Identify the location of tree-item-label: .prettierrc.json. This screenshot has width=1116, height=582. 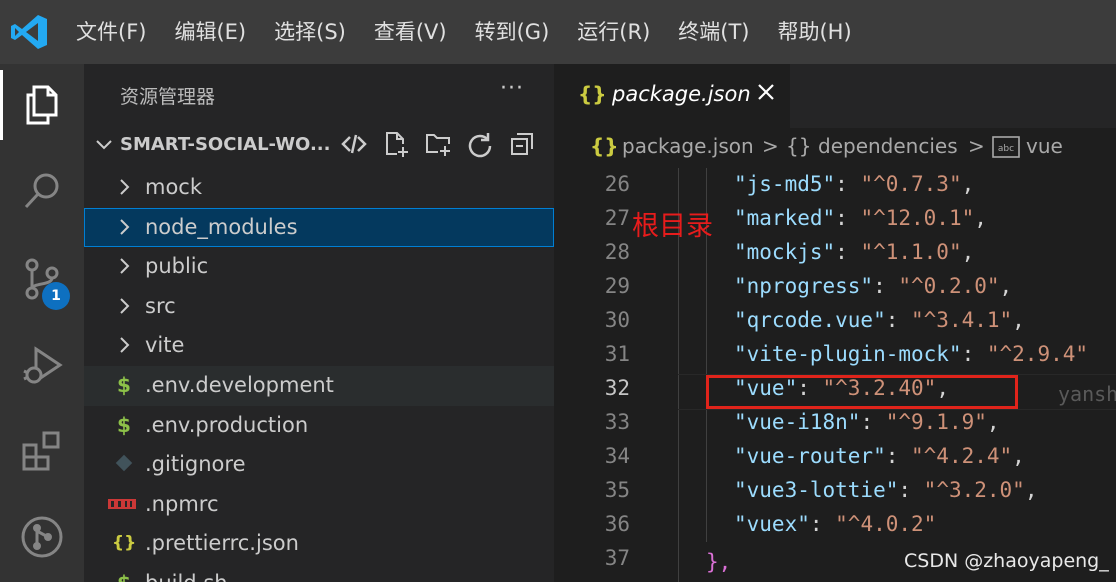
(222, 543).